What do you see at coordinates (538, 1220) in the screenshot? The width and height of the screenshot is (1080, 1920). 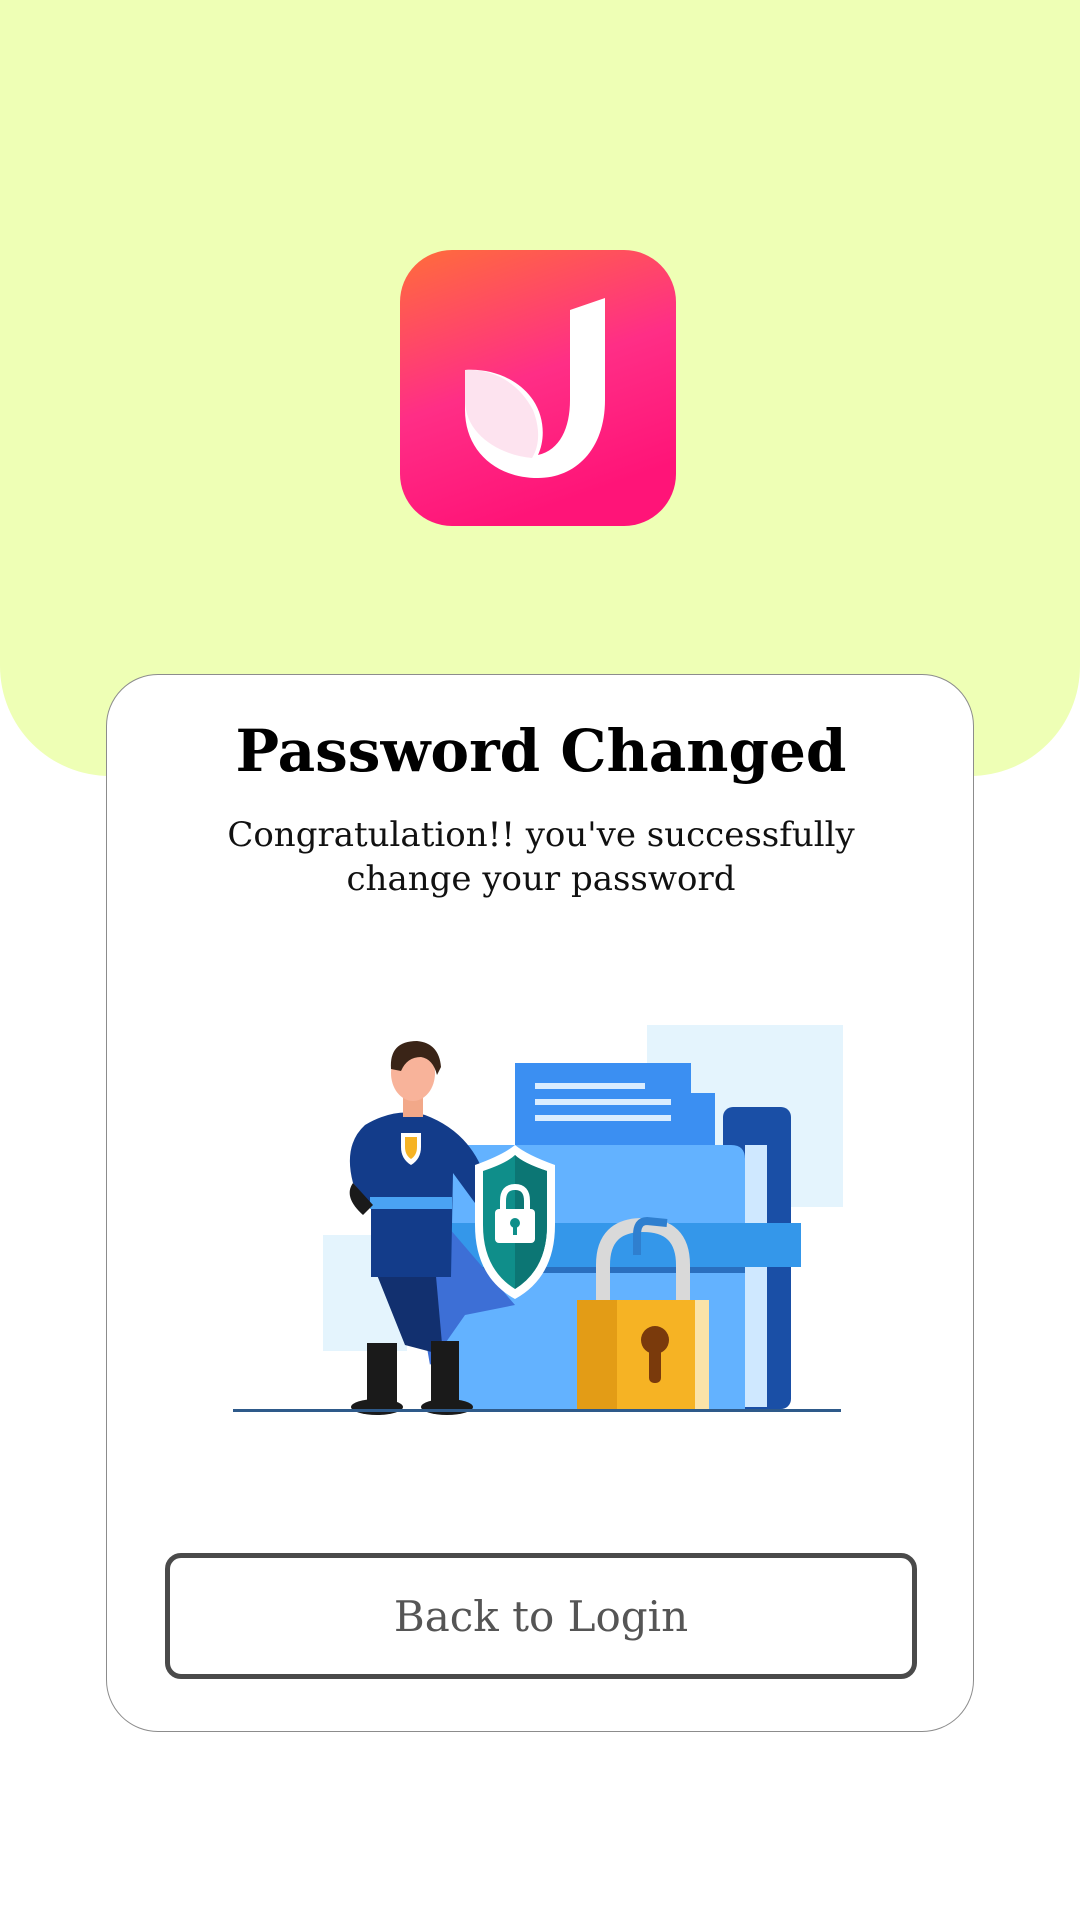 I see `superhero-security-illustration` at bounding box center [538, 1220].